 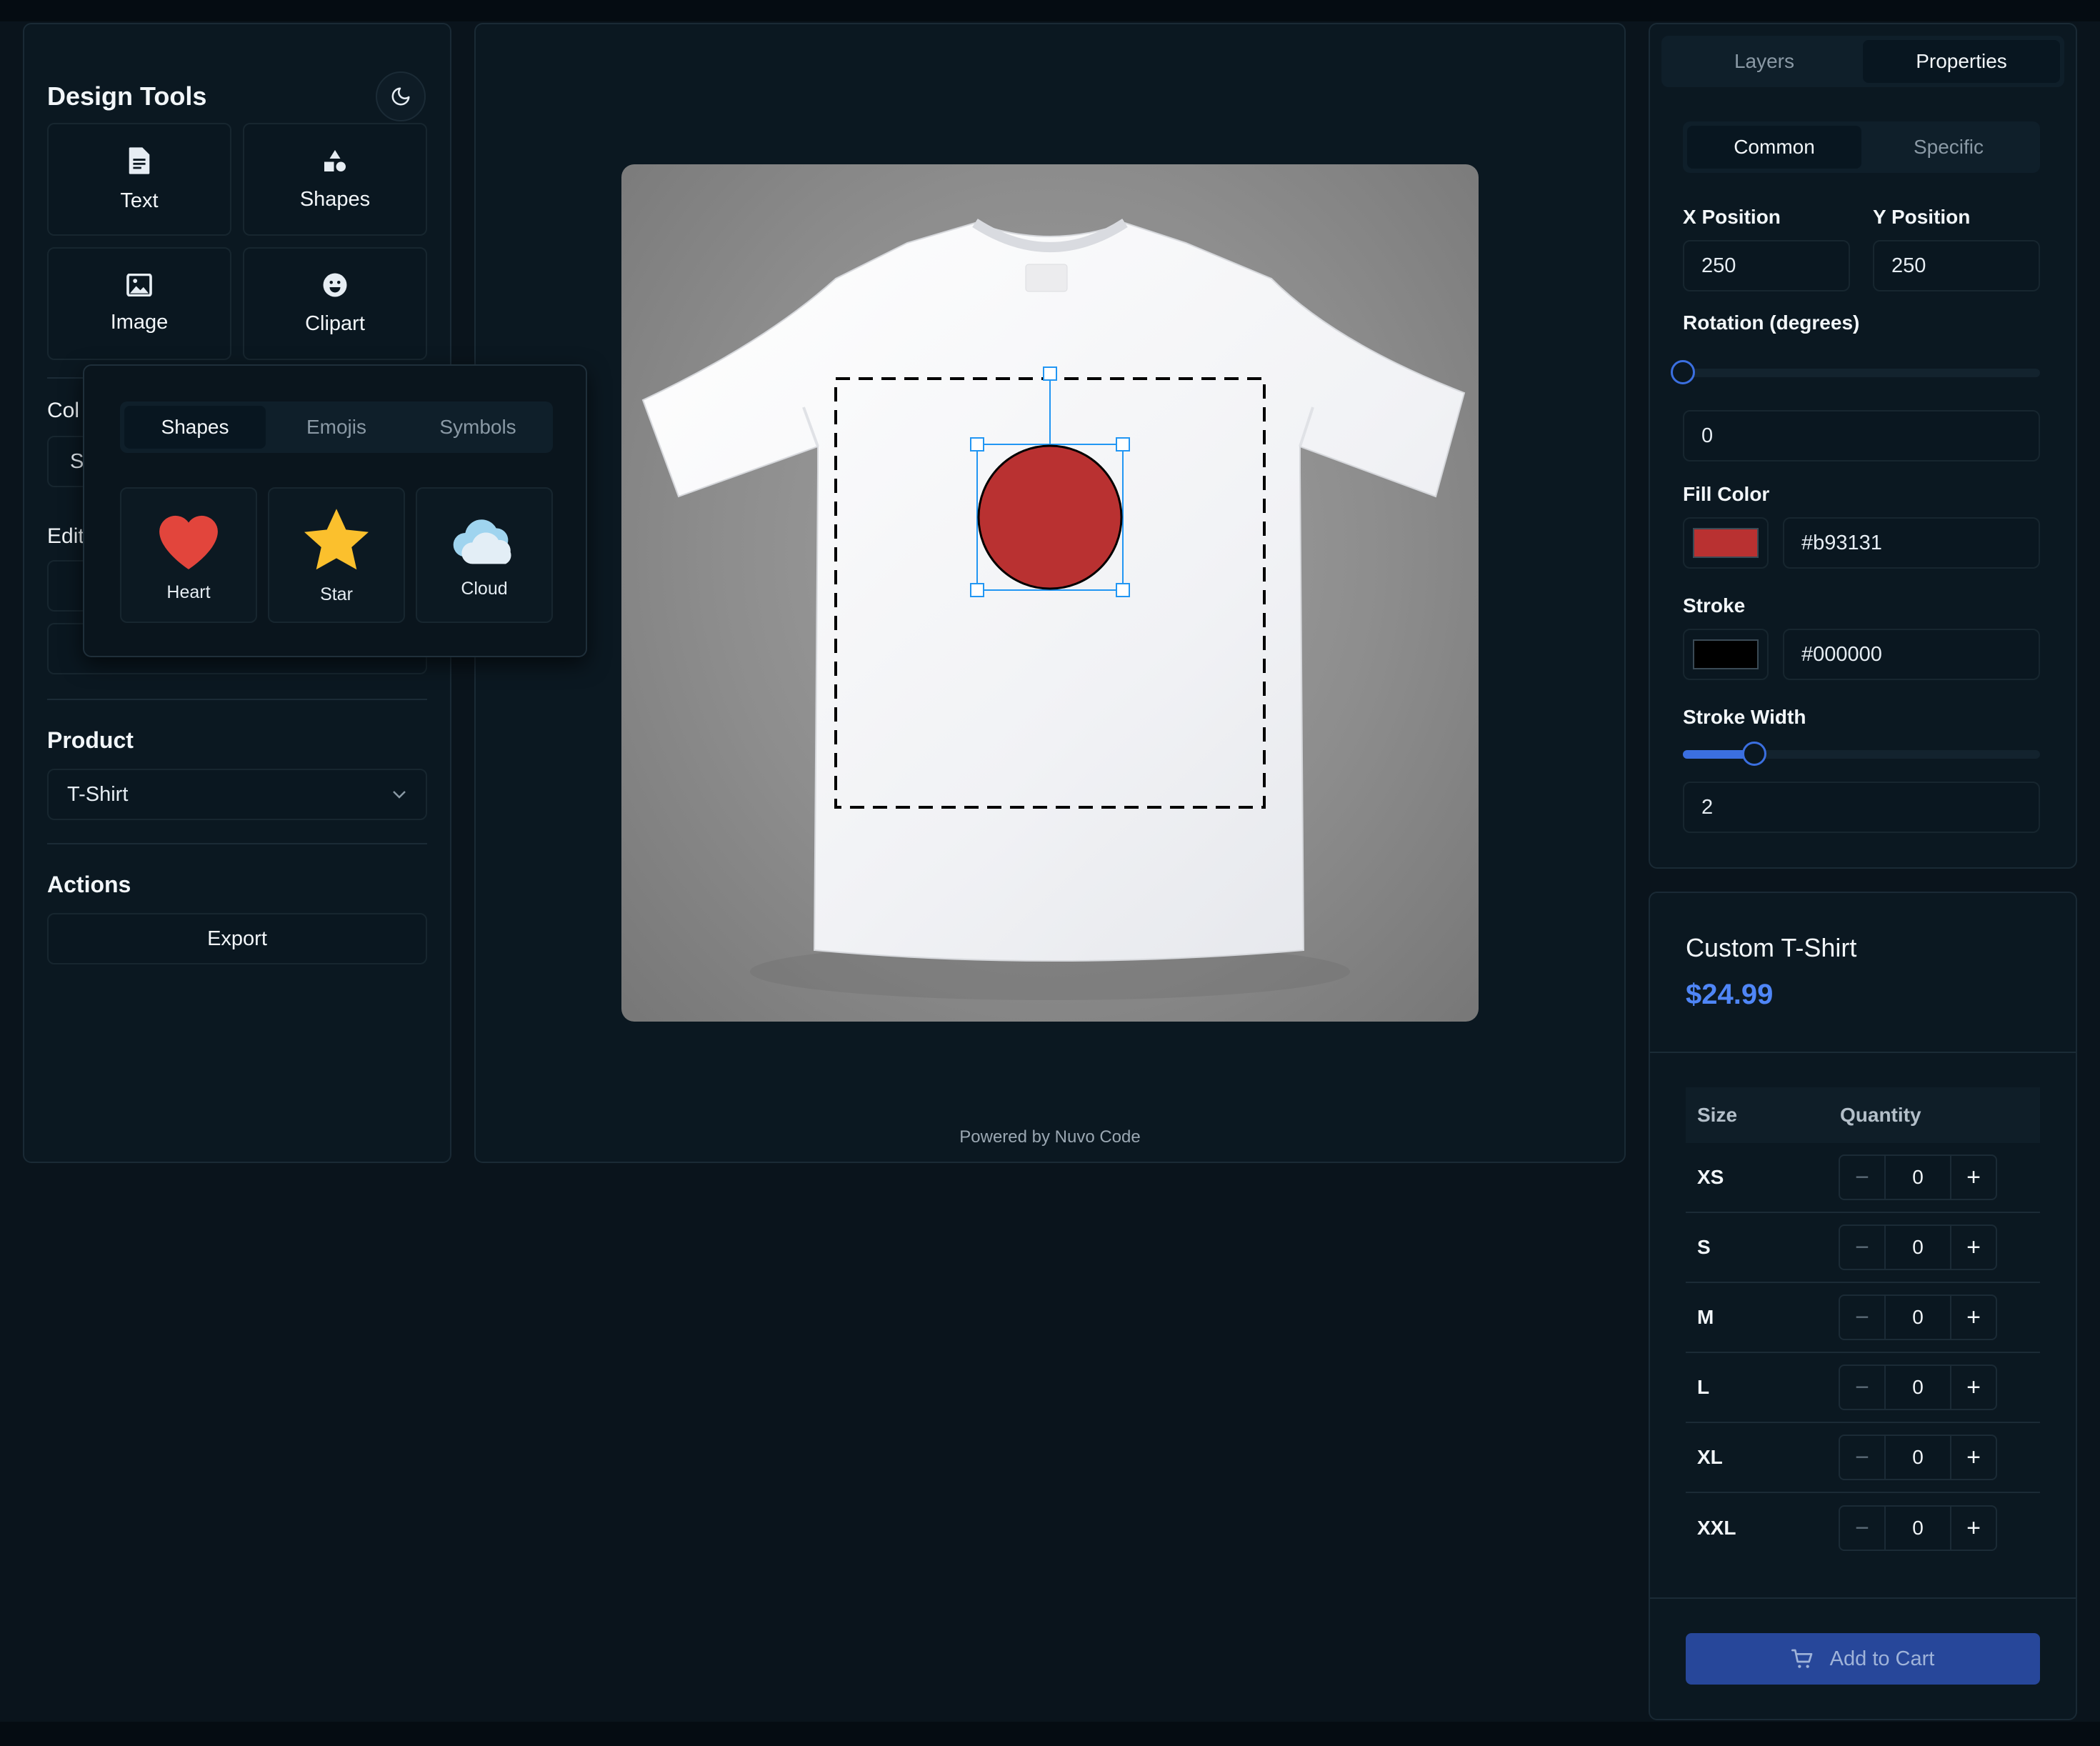 I want to click on moon-icon, so click(x=400, y=96).